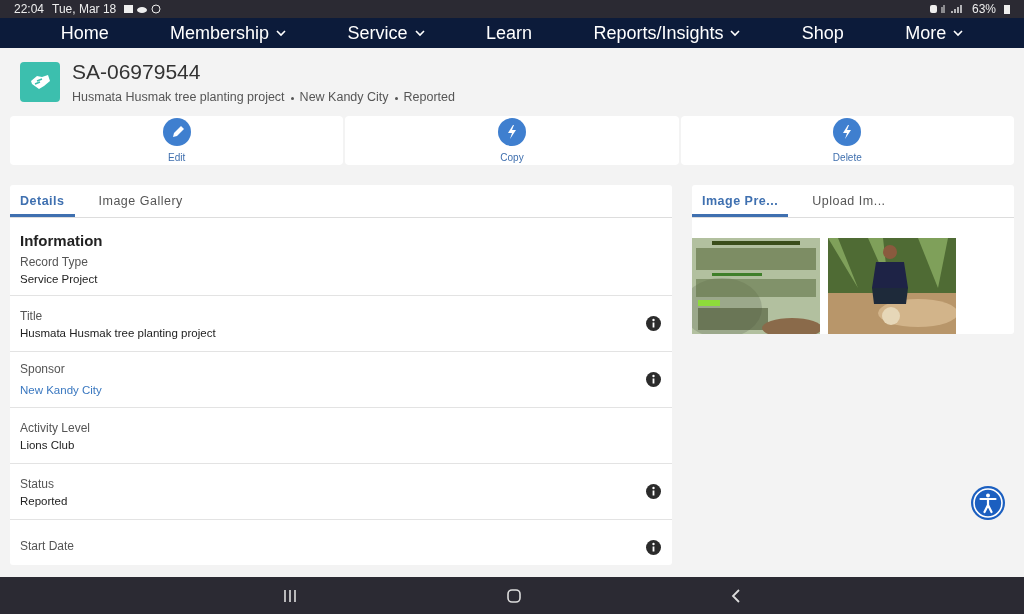 The width and height of the screenshot is (1024, 614). Describe the element at coordinates (822, 33) in the screenshot. I see `nav-item: Shop` at that location.